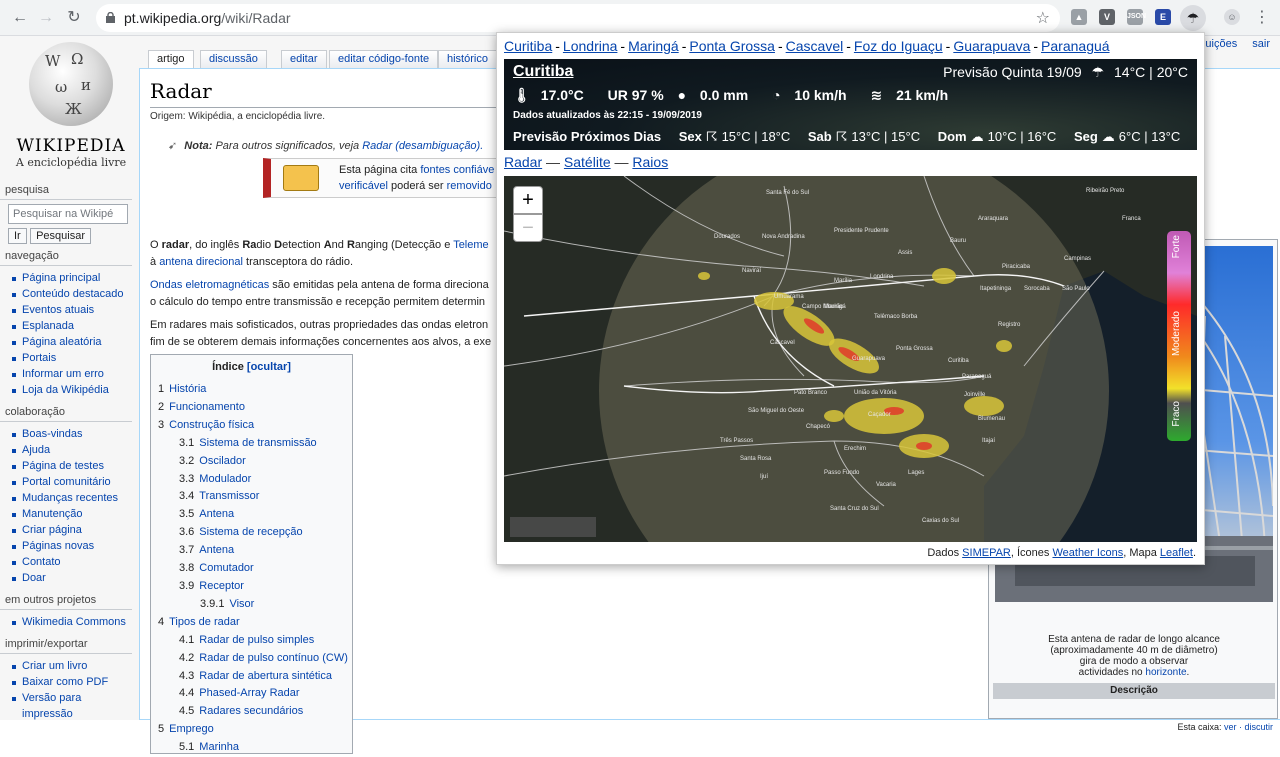 This screenshot has width=1280, height=757. Describe the element at coordinates (1163, 17) in the screenshot. I see `extension-flag-icon: E` at that location.